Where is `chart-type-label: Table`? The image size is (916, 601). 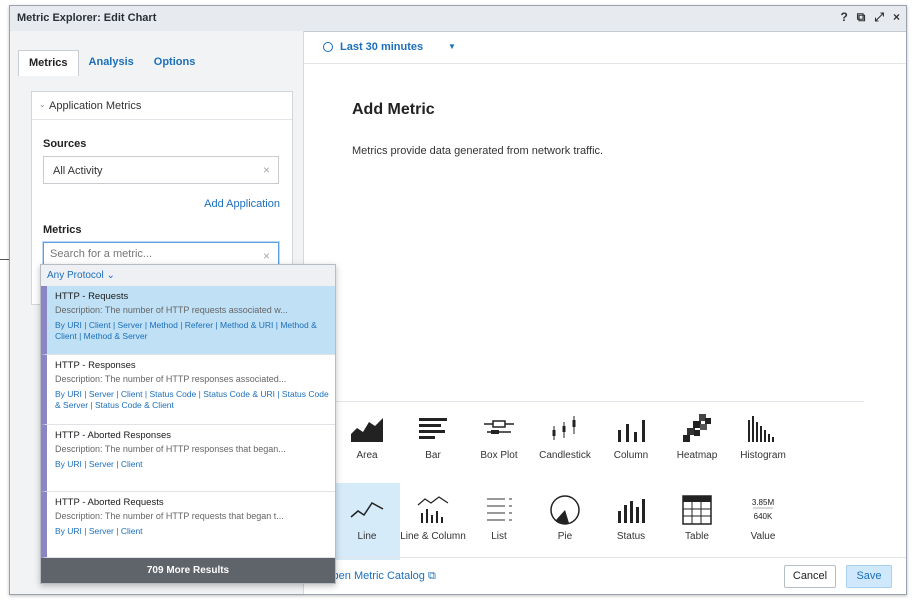 chart-type-label: Table is located at coordinates (697, 536).